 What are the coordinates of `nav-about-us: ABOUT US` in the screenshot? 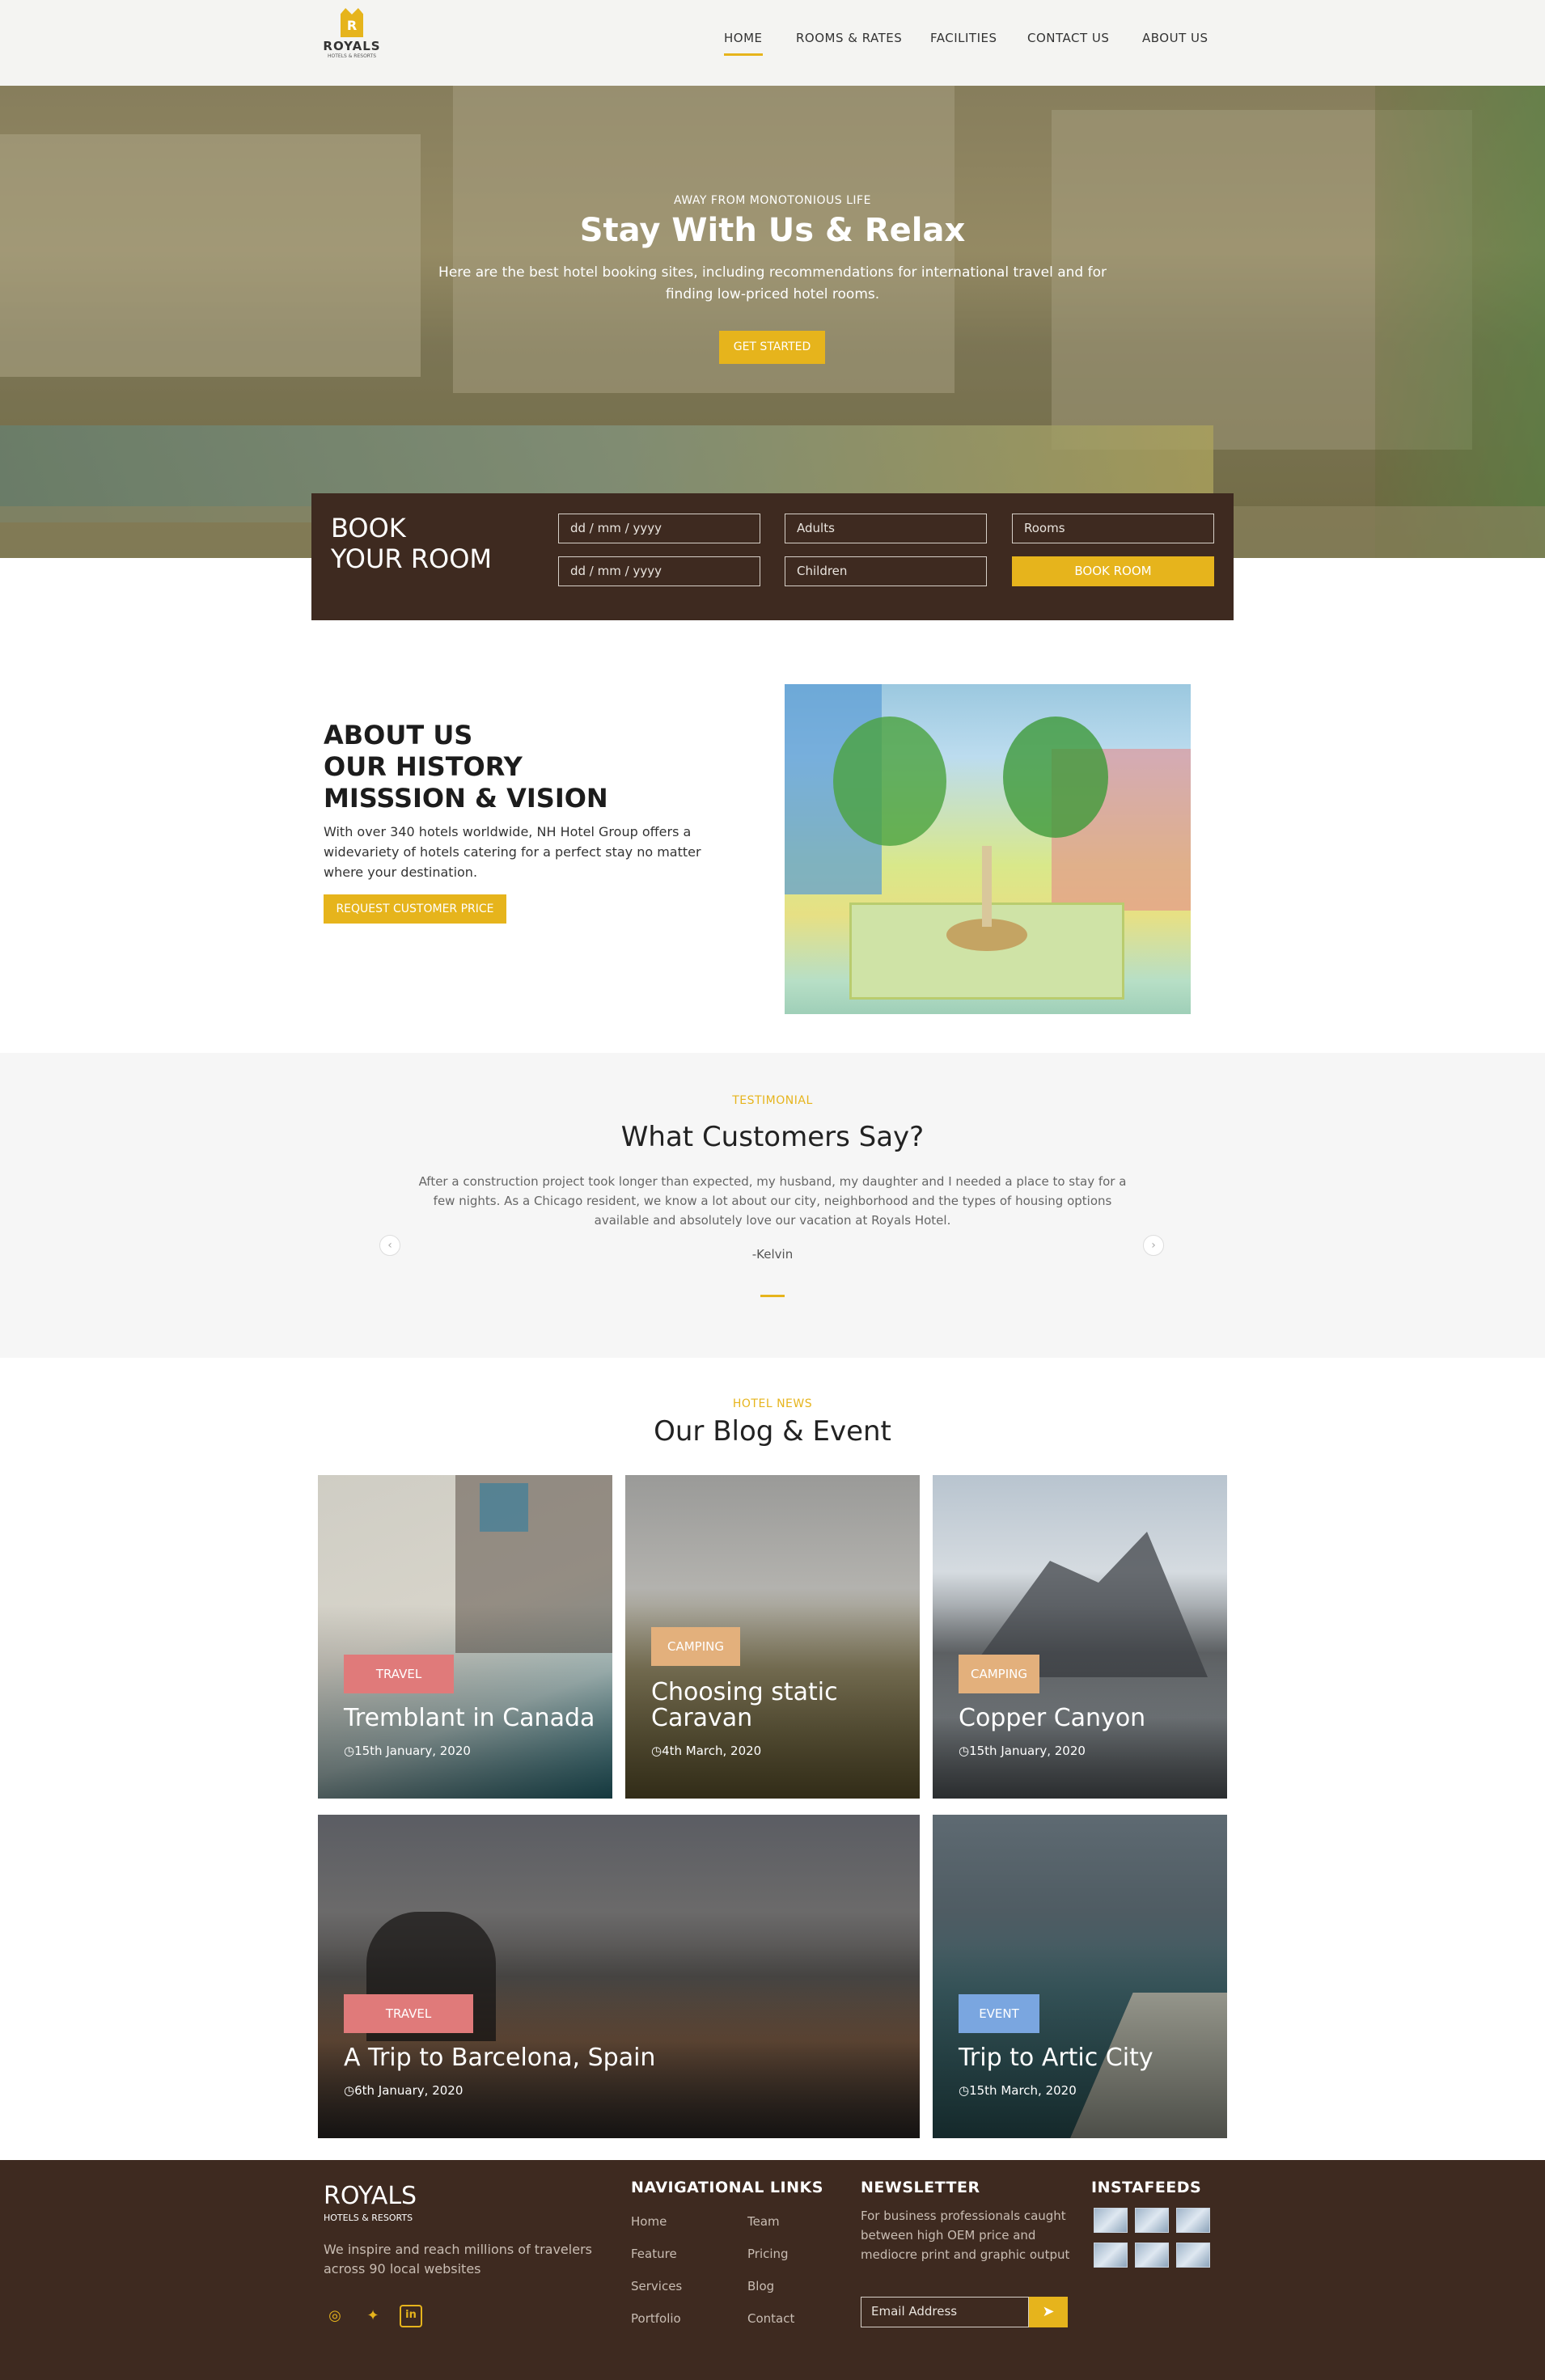 It's located at (1175, 38).